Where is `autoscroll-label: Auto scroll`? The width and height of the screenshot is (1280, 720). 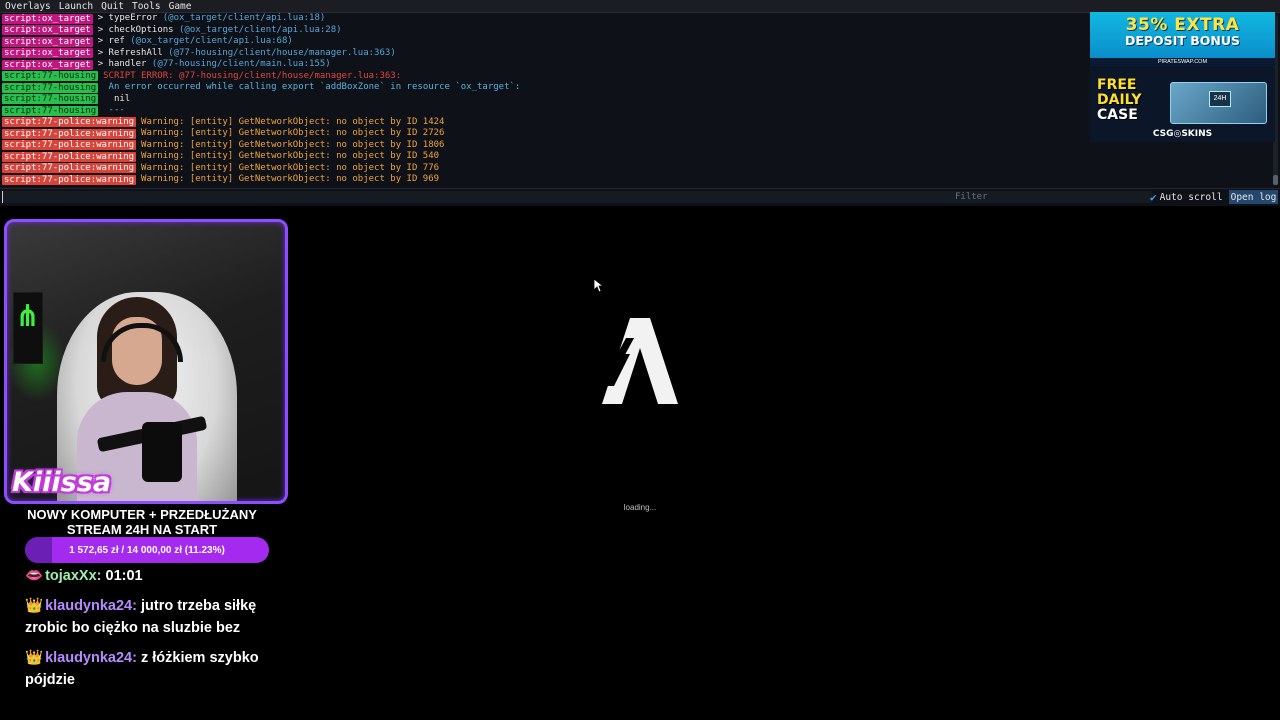
autoscroll-label: Auto scroll is located at coordinates (1191, 197).